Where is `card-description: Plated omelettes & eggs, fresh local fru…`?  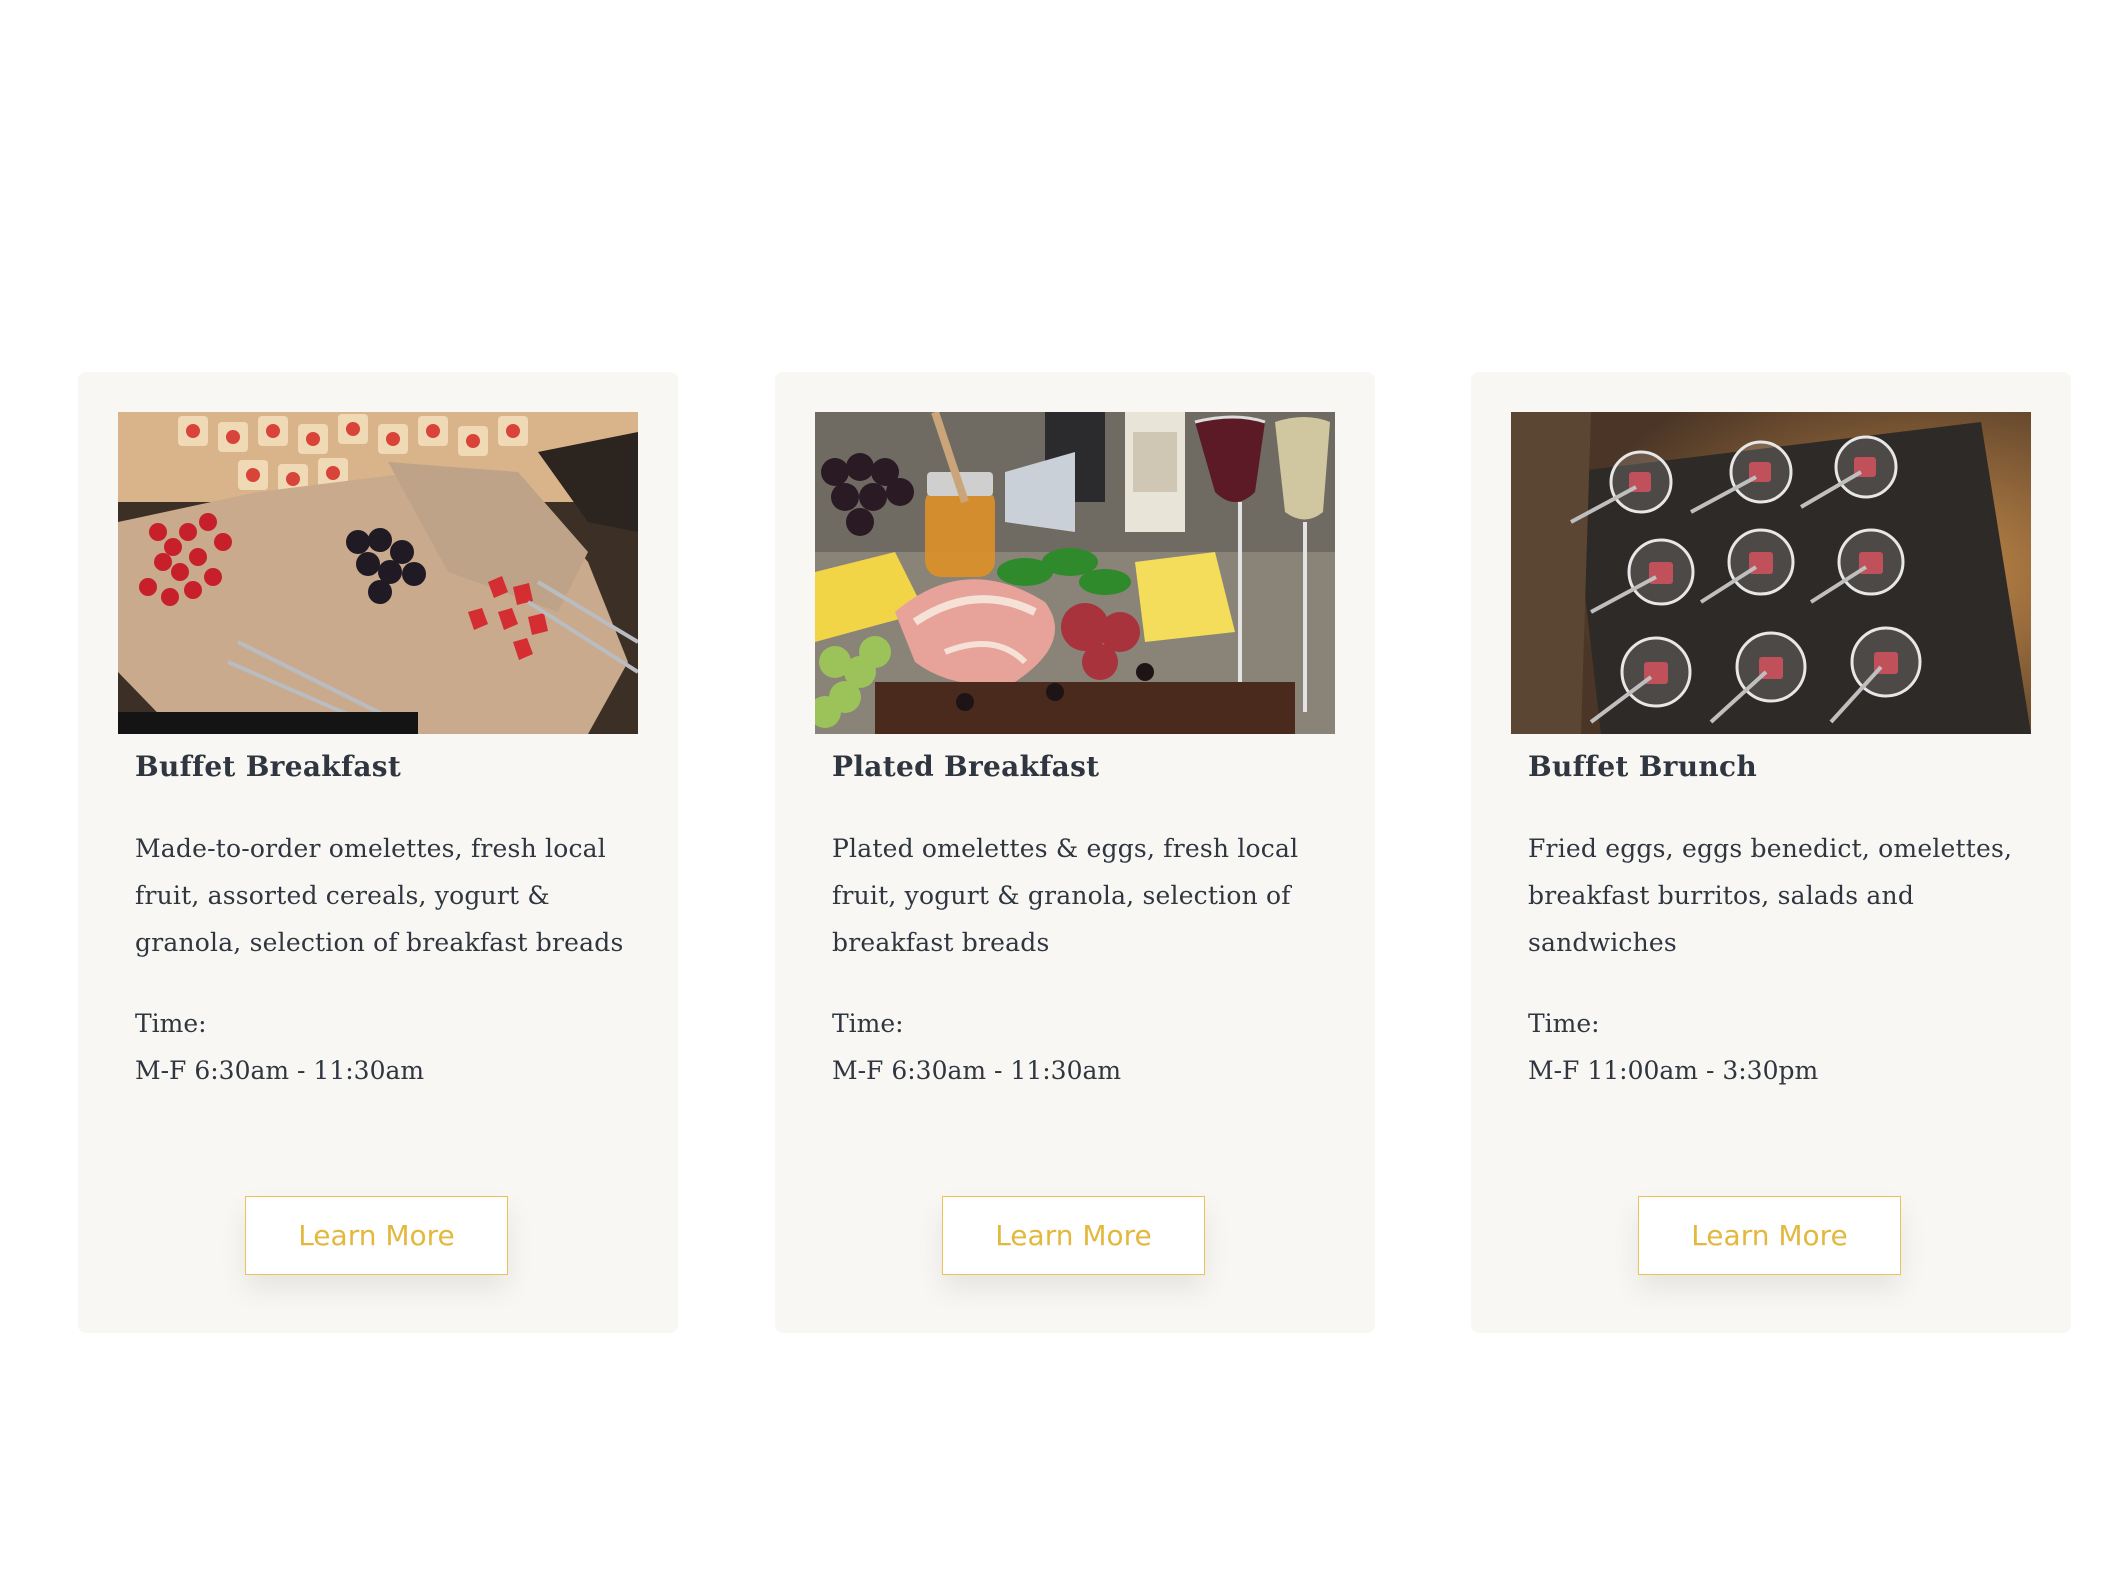
card-description: Plated omelettes & eggs, fresh local fru… is located at coordinates (1065, 895).